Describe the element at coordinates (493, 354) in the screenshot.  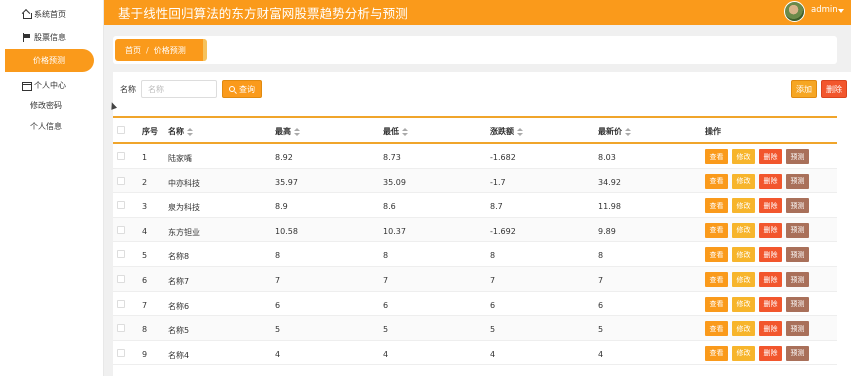
I see `cell-change: 4` at that location.